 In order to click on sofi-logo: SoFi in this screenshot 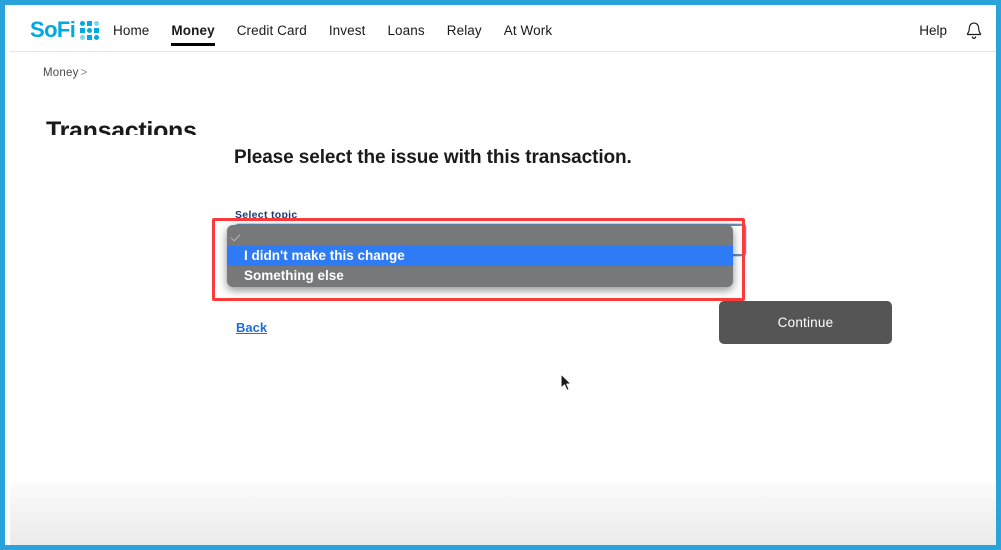, I will do `click(65, 29)`.